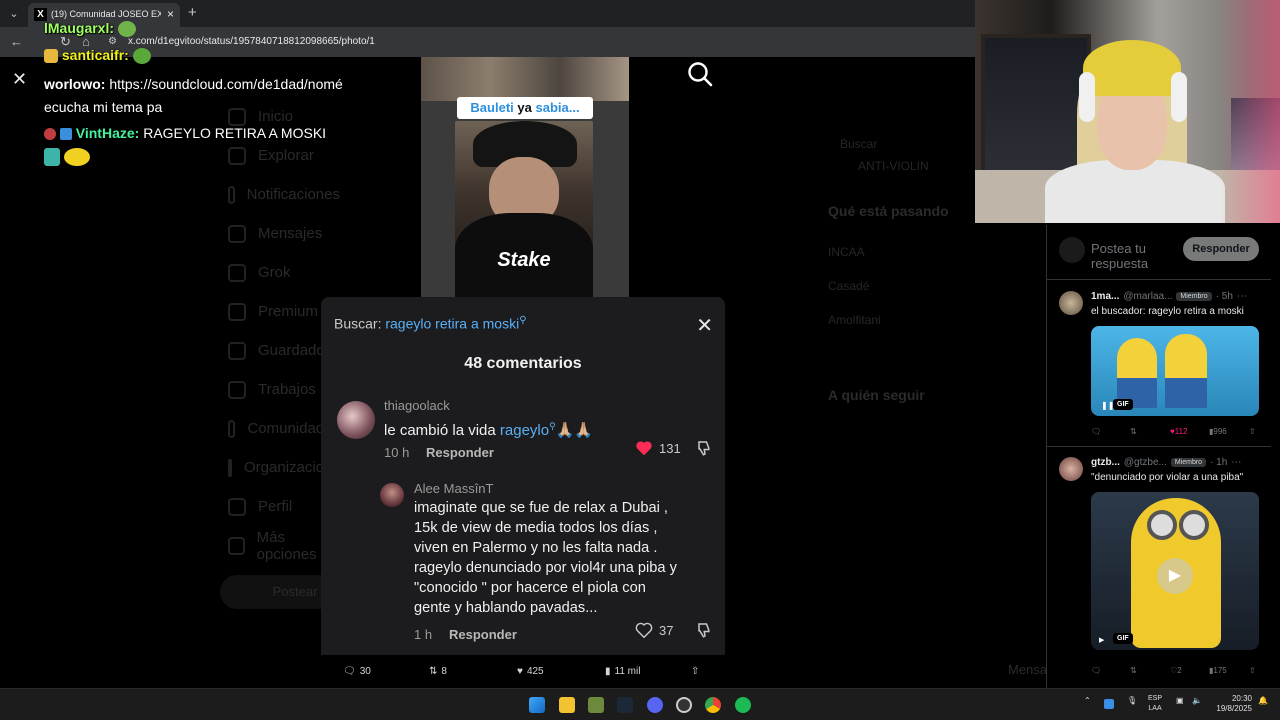 This screenshot has width=1280, height=720. What do you see at coordinates (14, 14) in the screenshot?
I see `tab-search-icon: ⌄` at bounding box center [14, 14].